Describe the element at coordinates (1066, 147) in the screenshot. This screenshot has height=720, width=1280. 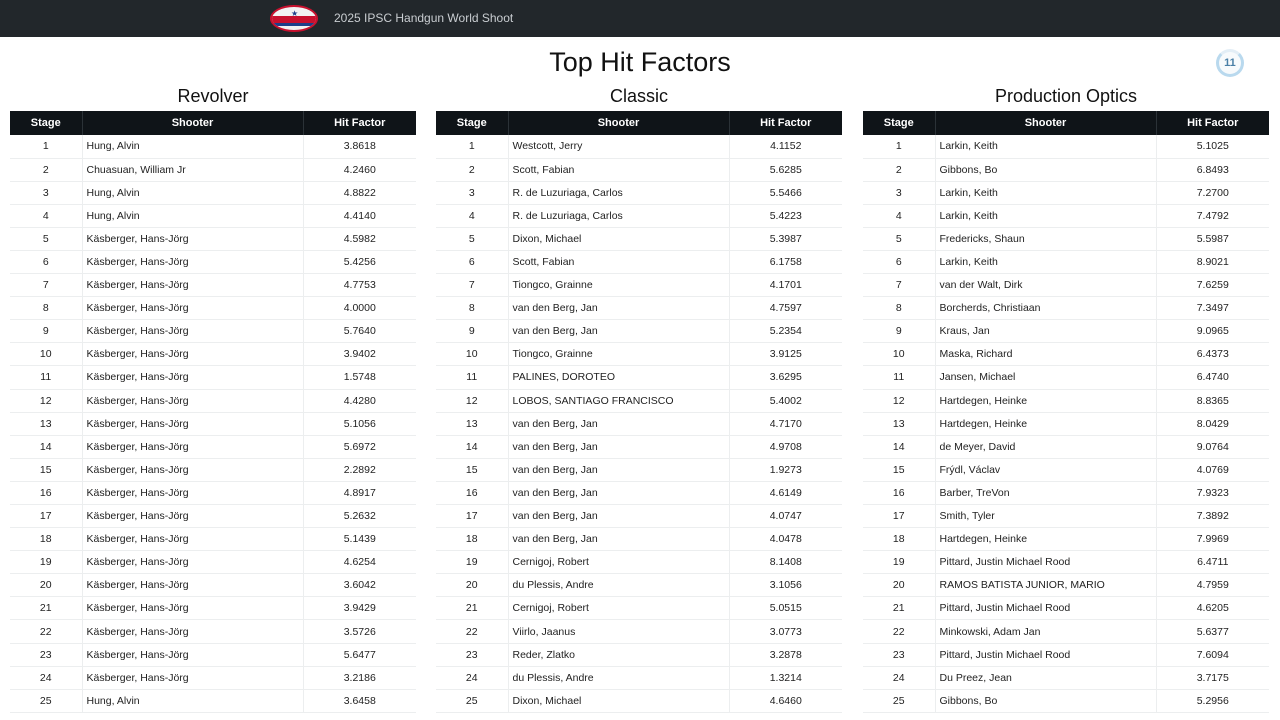
I see `table-row: 1 Larkin, Keith 5.1025` at that location.